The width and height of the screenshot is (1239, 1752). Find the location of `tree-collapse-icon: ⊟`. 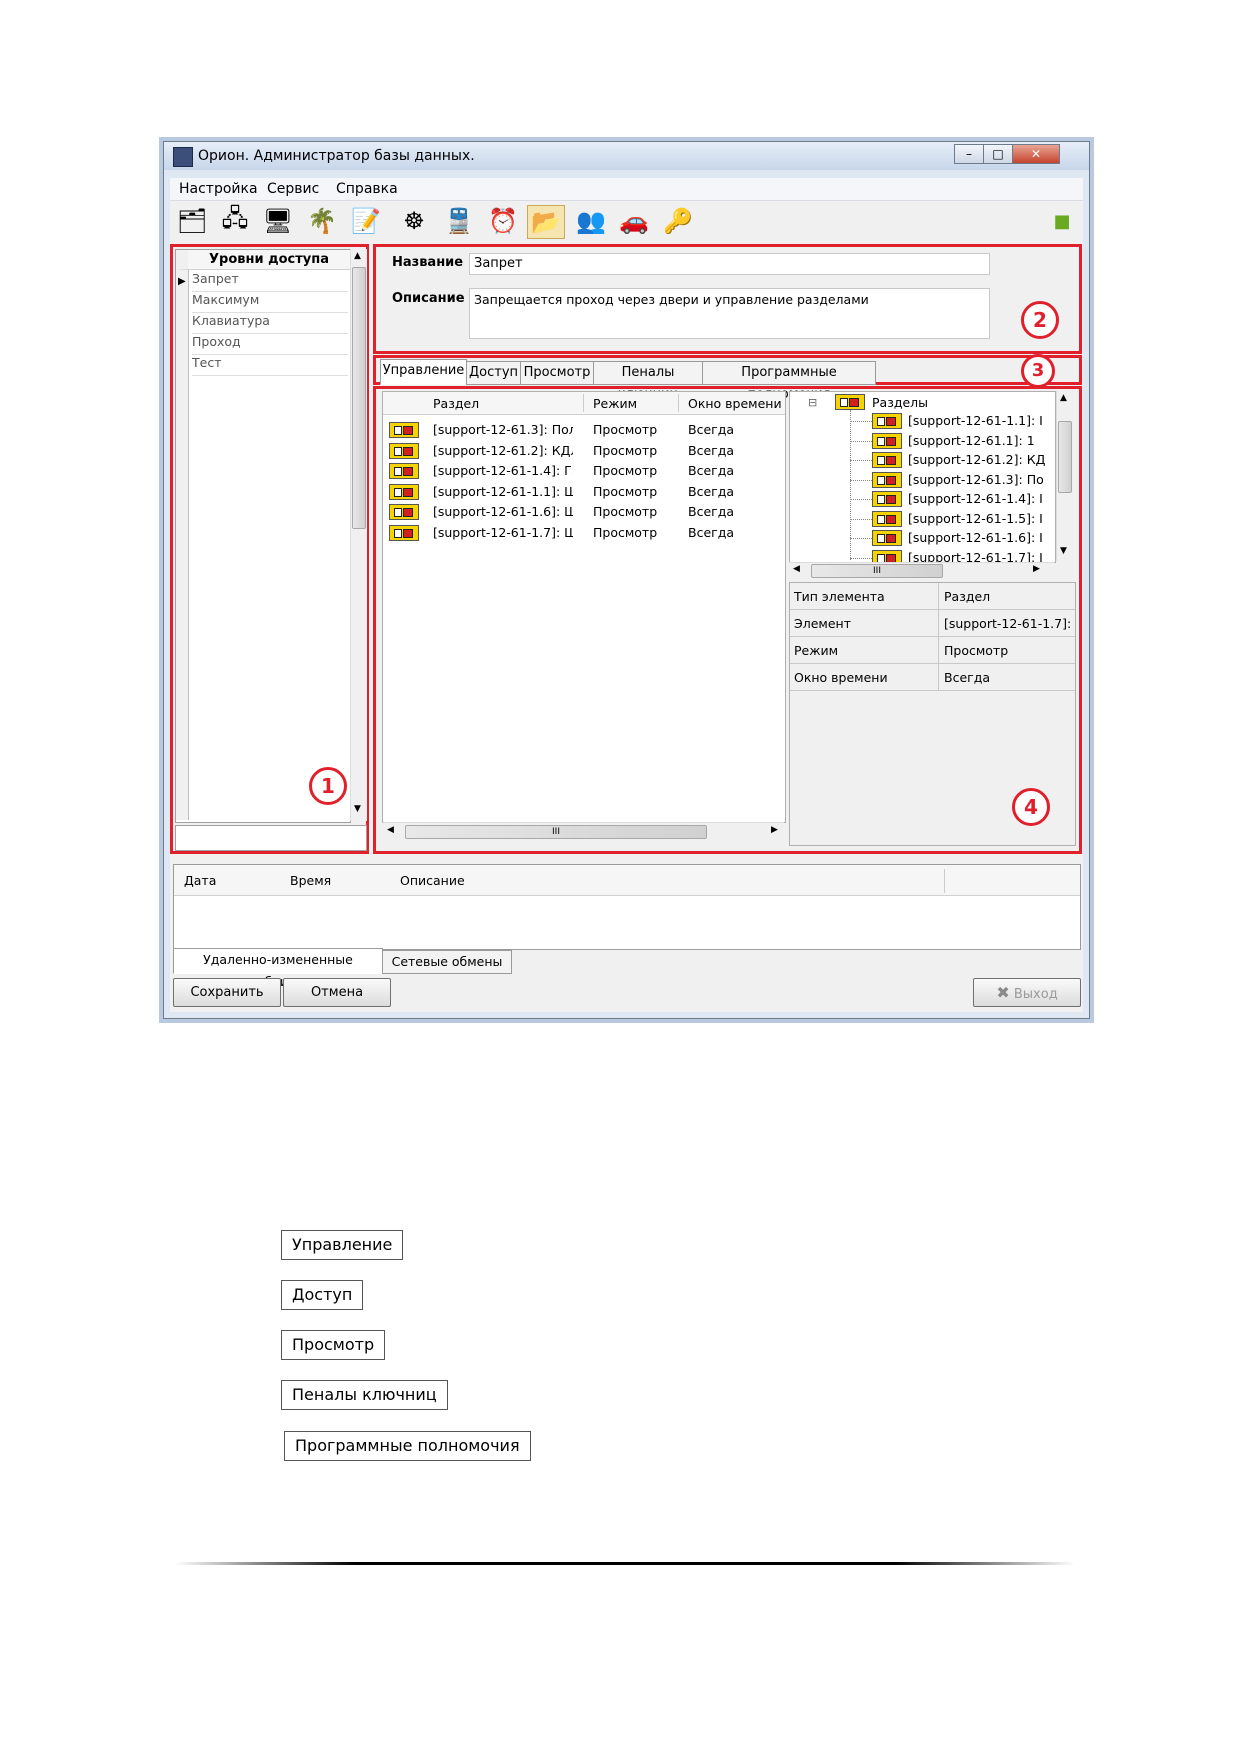

tree-collapse-icon: ⊟ is located at coordinates (812, 402).